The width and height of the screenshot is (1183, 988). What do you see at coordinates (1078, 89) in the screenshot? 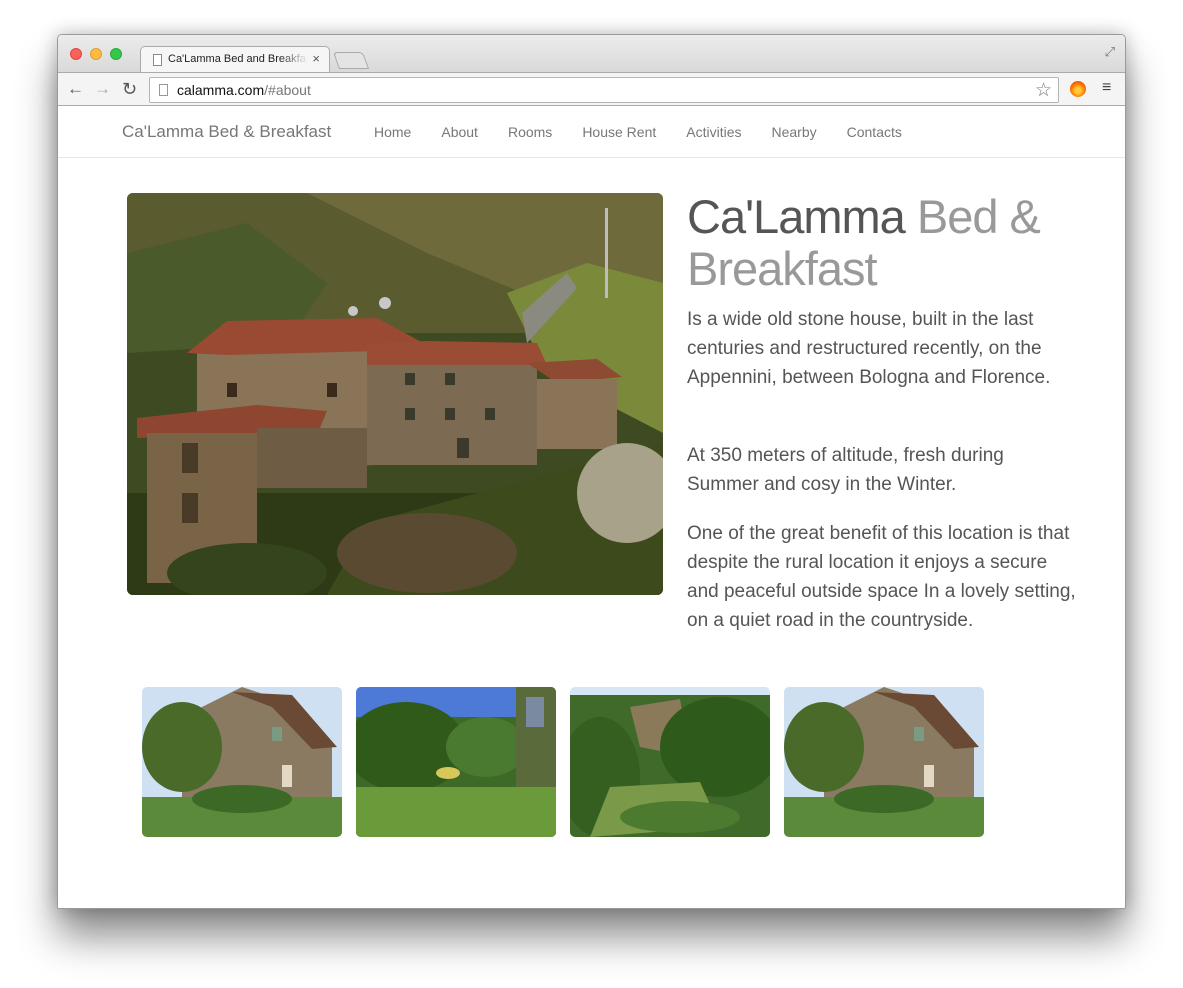
I see `extension-fire-icon` at bounding box center [1078, 89].